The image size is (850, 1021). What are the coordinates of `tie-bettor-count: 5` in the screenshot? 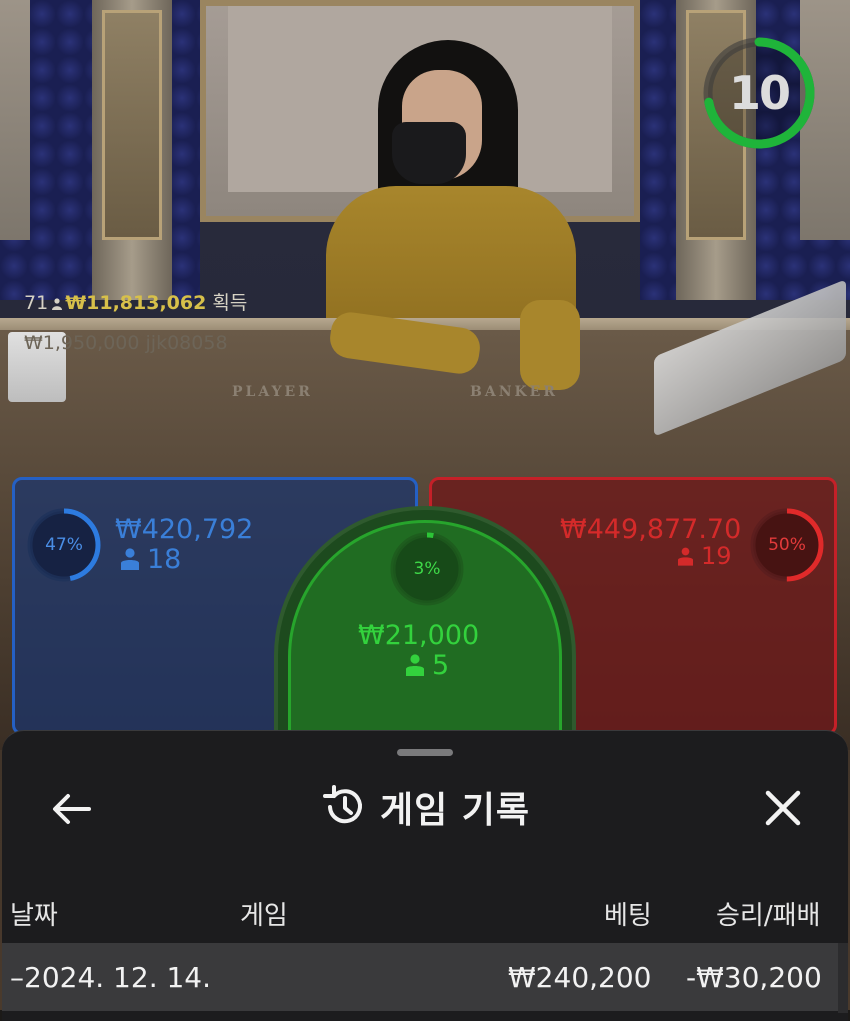 It's located at (427, 665).